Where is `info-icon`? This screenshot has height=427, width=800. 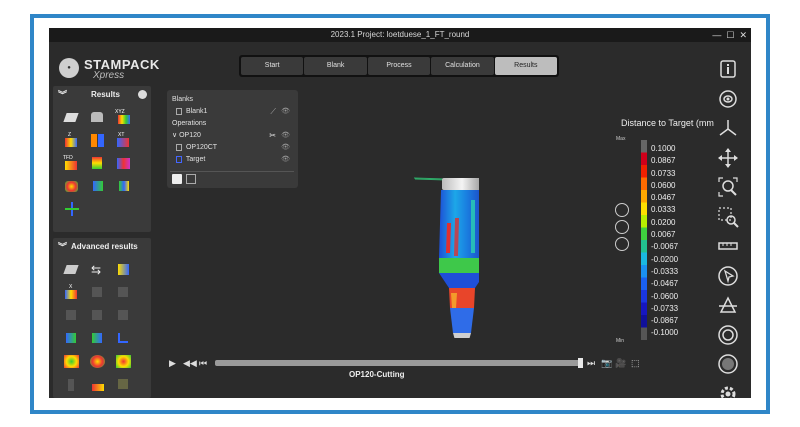
info-icon is located at coordinates (728, 69).